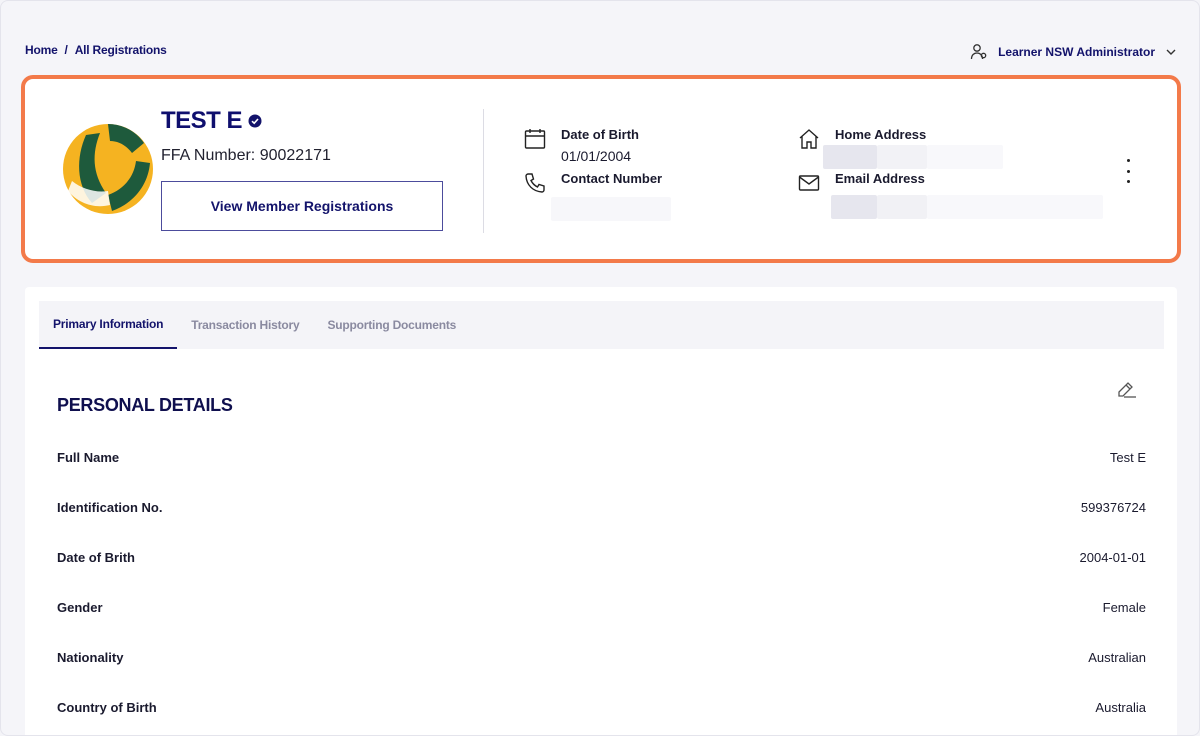 This screenshot has width=1200, height=736. What do you see at coordinates (581, 145) in the screenshot?
I see `date-of-birth-info: Date of Birth 01/01/2004` at bounding box center [581, 145].